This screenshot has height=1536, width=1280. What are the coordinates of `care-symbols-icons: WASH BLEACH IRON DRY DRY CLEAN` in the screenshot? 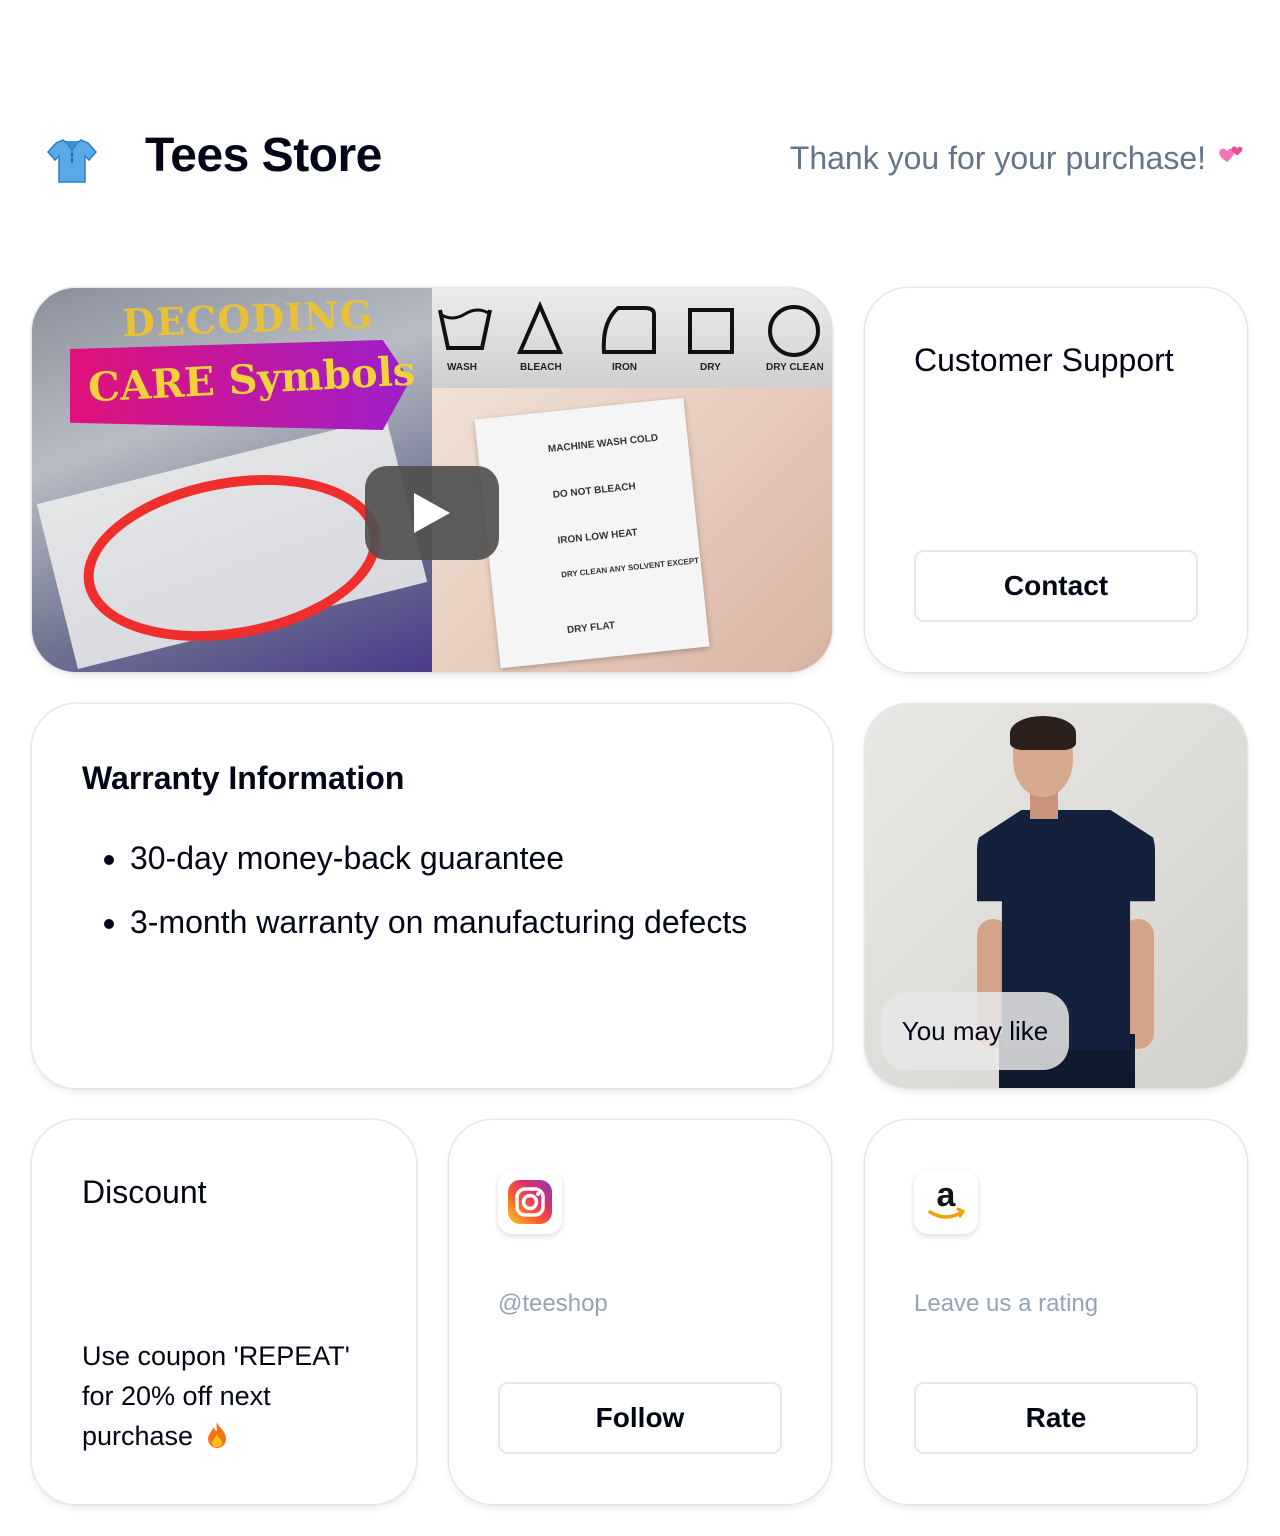 It's located at (631, 336).